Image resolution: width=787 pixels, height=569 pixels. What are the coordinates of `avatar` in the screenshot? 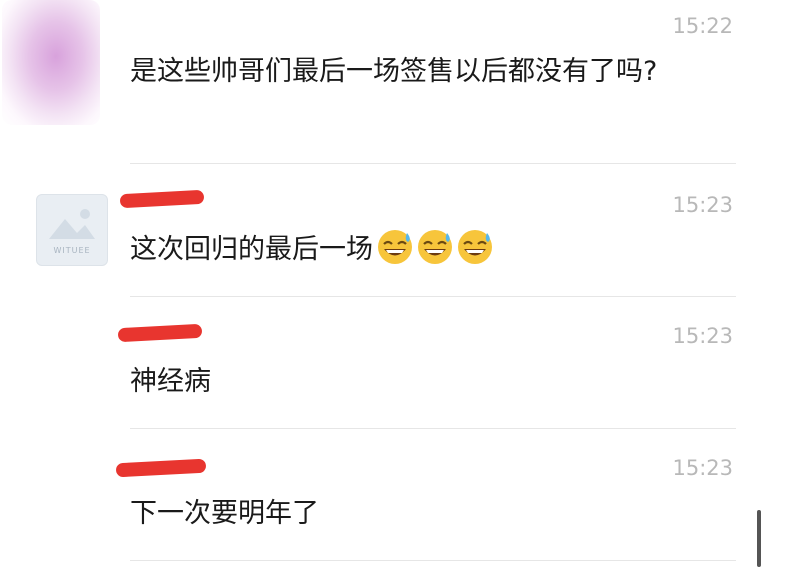 It's located at (51, 62).